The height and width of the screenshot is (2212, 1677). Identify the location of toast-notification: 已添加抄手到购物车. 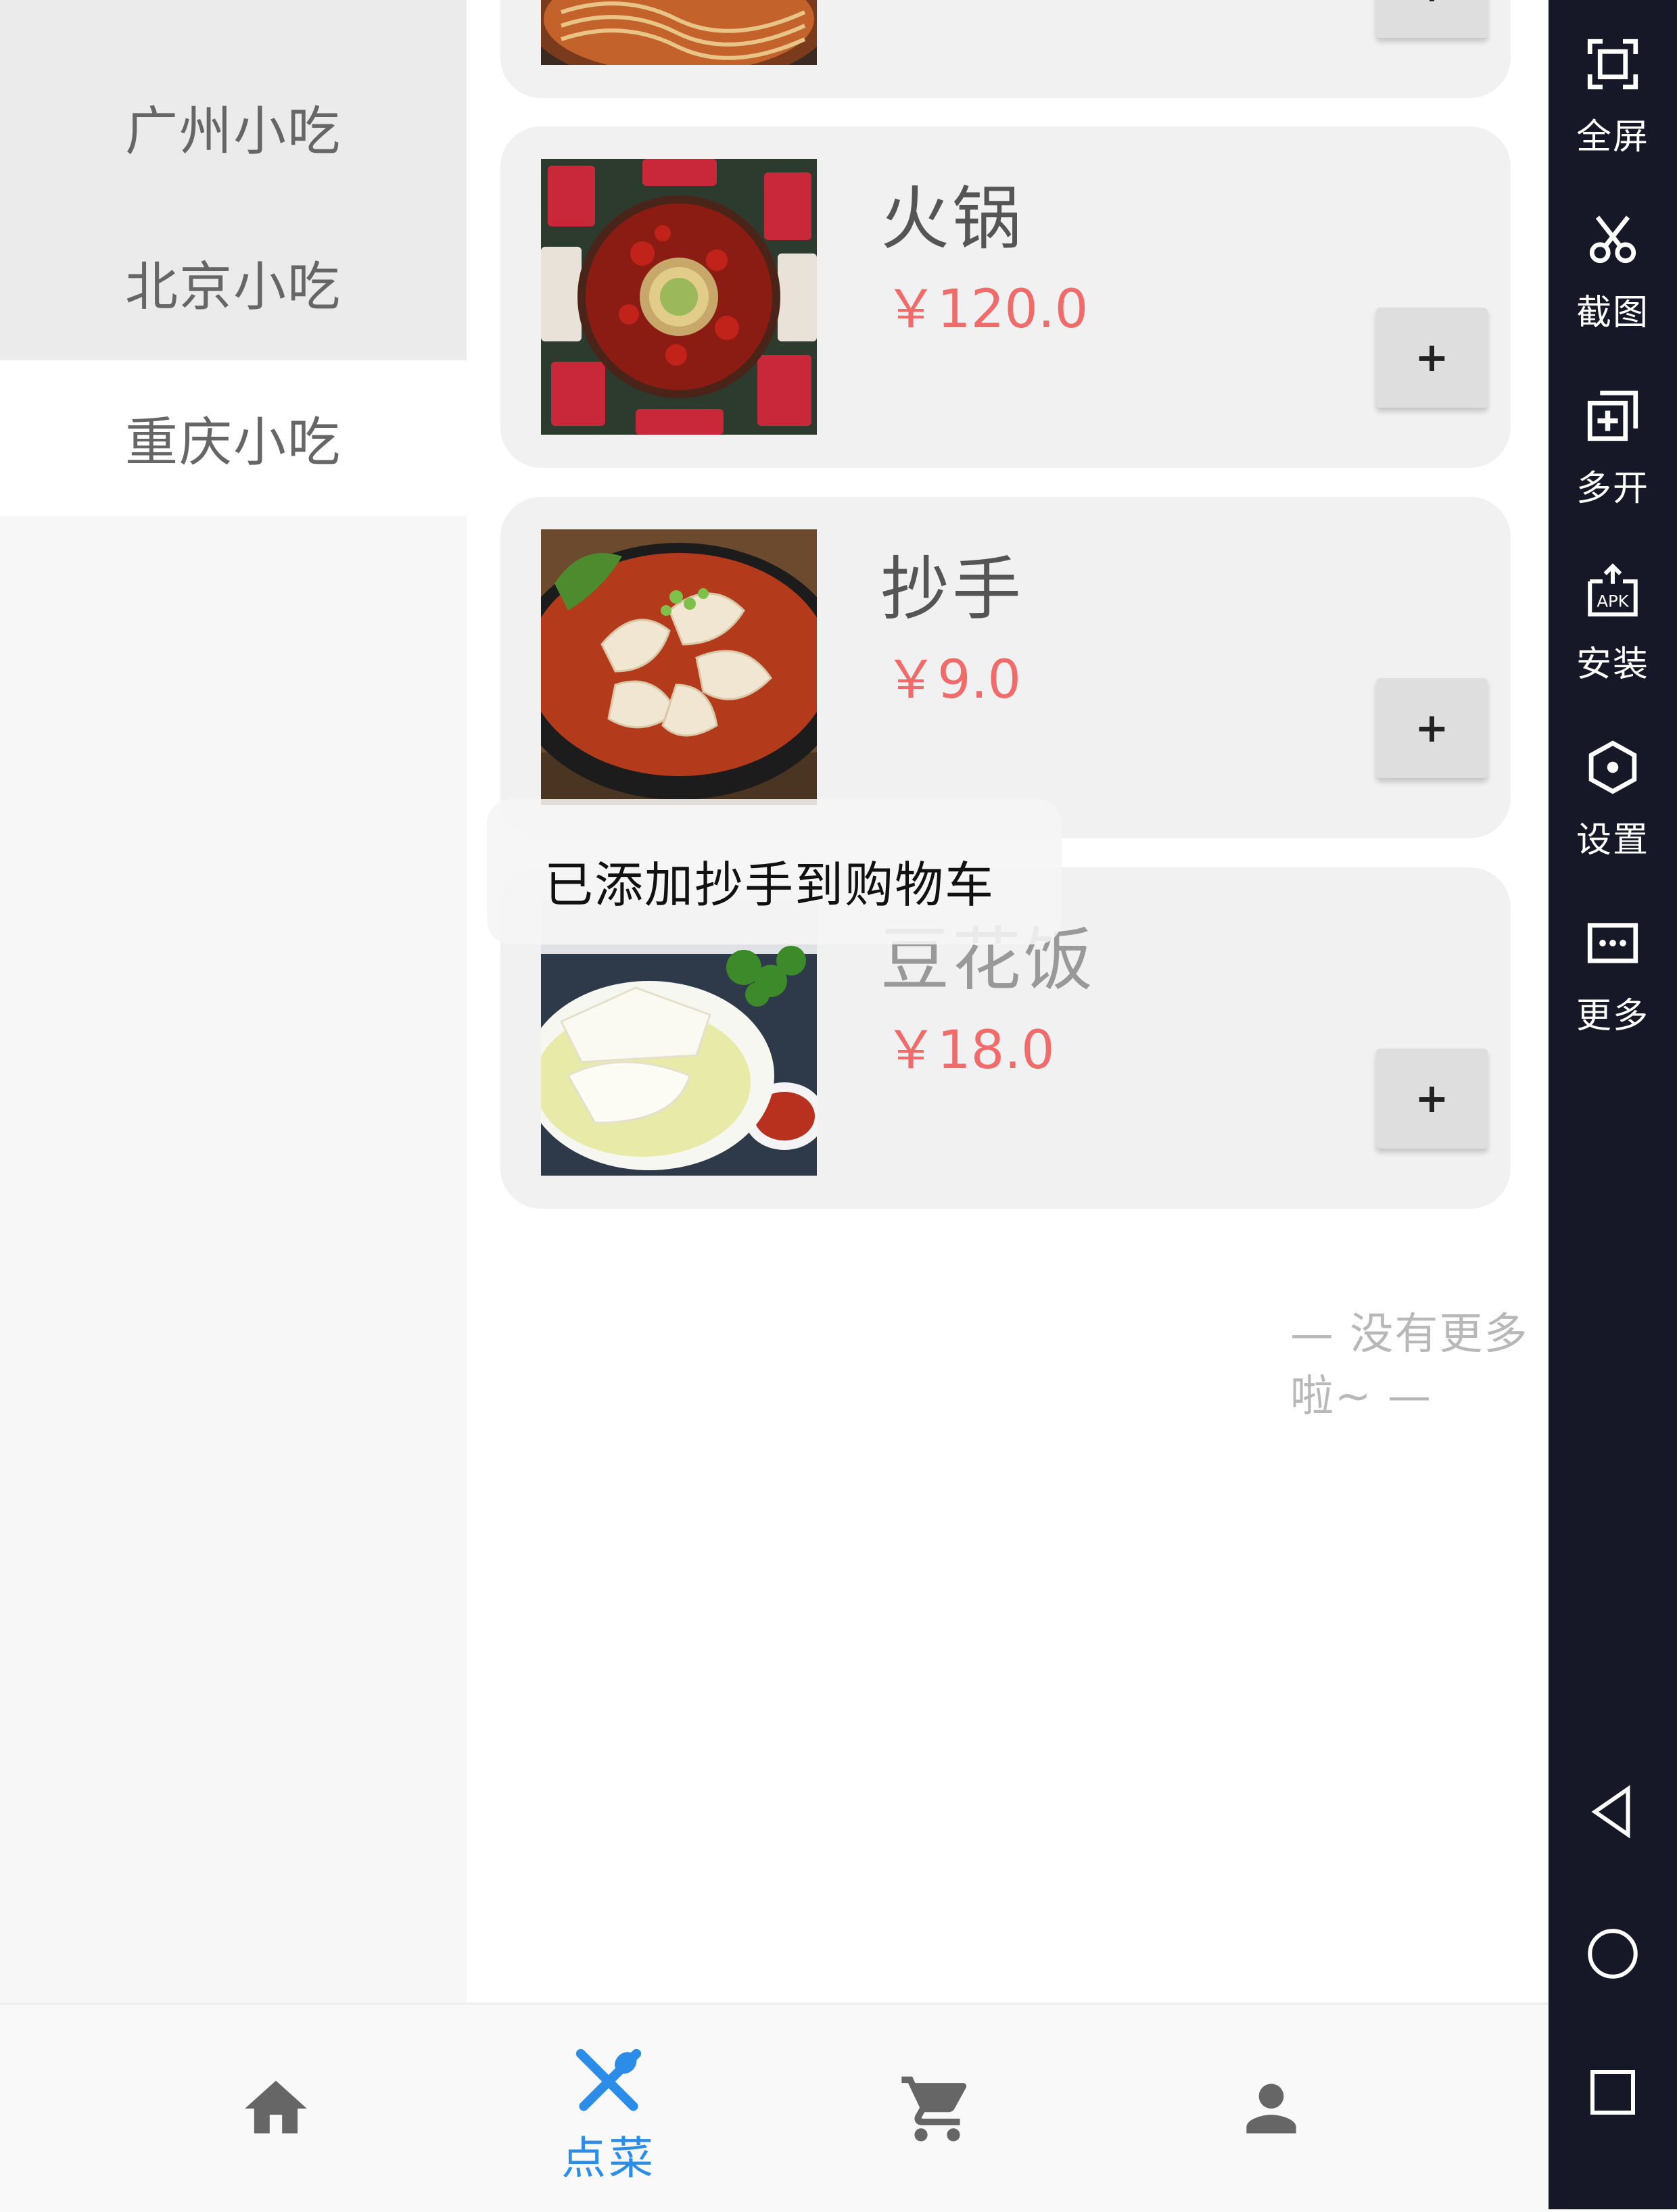
(775, 871).